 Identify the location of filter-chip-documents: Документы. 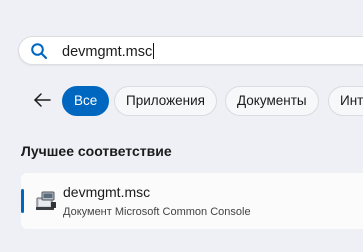
(272, 101).